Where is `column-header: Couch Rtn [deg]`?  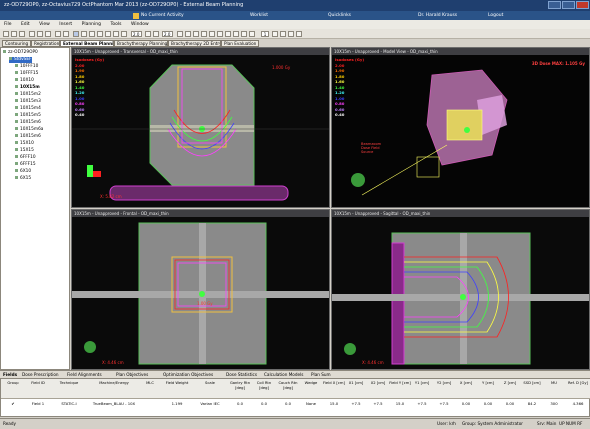
column-header: Couch Rtn [deg] is located at coordinates (288, 385).